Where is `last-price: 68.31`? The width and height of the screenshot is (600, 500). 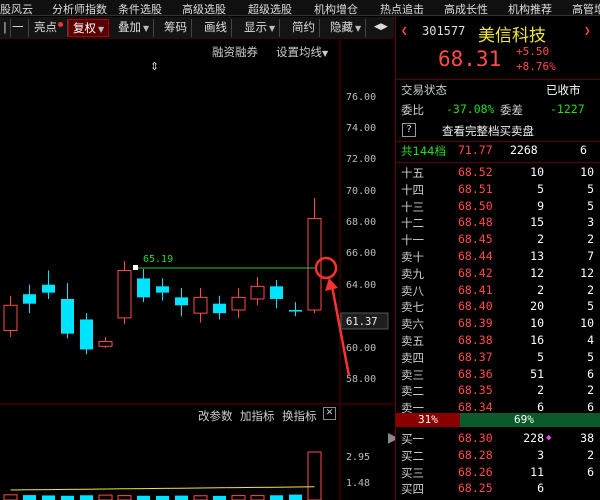
last-price: 68.31 is located at coordinates (470, 59).